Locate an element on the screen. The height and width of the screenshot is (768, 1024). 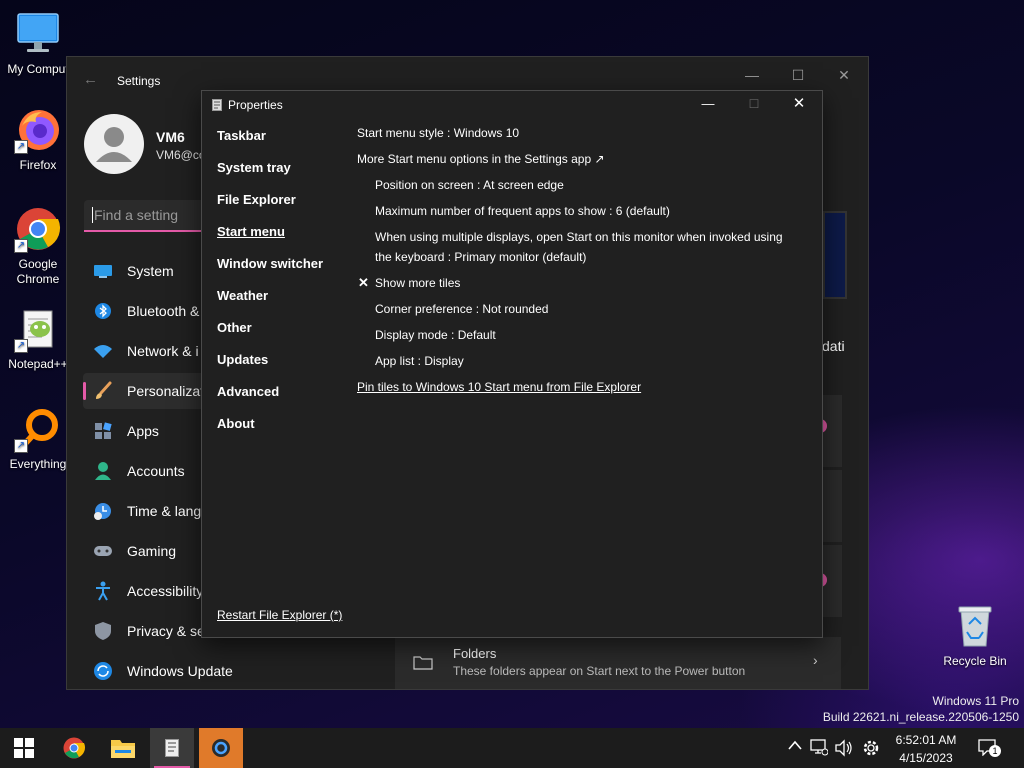
position-option: Position on screen : At screen edge is located at coordinates (469, 185).